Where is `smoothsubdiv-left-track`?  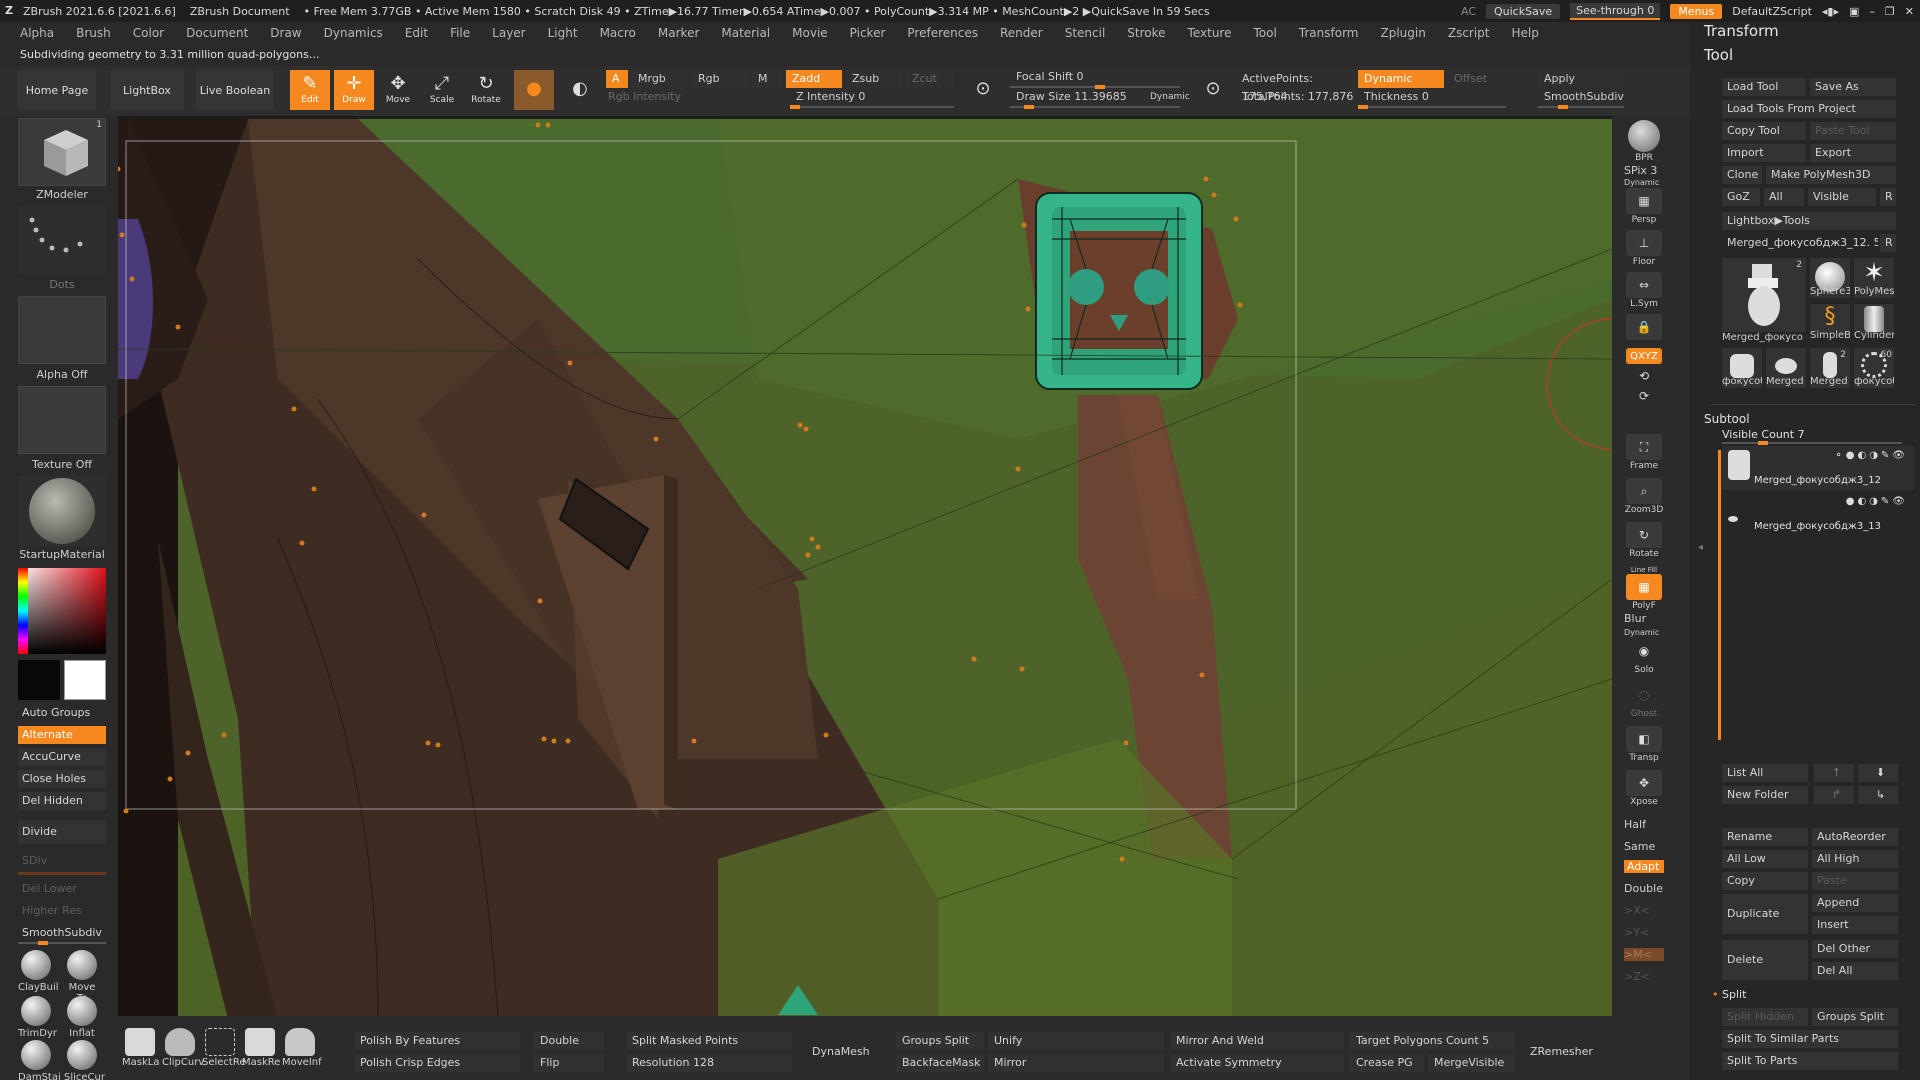 smoothsubdiv-left-track is located at coordinates (62, 943).